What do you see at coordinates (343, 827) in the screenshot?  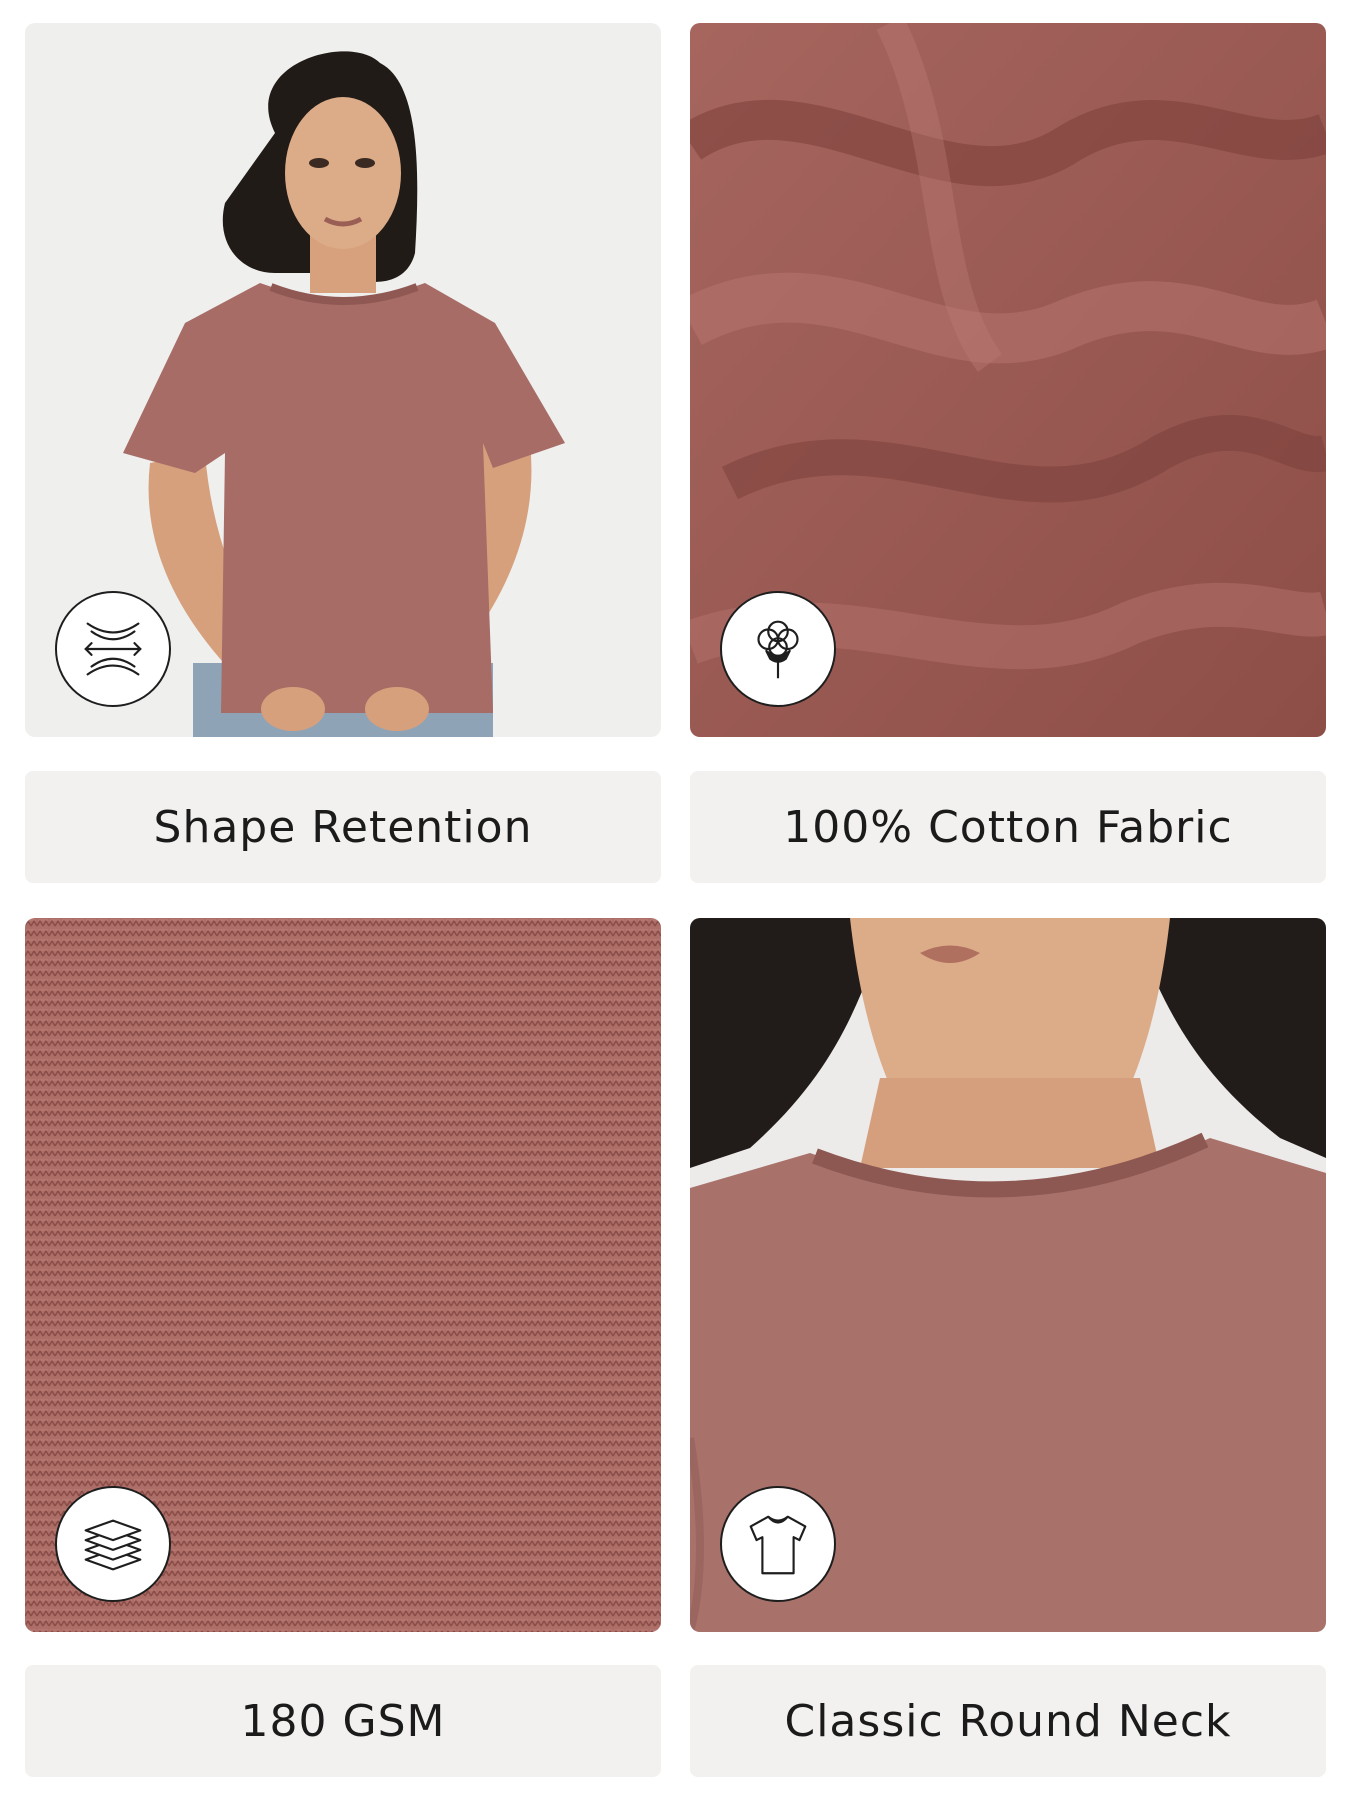 I see `feature-label-shape-retention: Shape Retention` at bounding box center [343, 827].